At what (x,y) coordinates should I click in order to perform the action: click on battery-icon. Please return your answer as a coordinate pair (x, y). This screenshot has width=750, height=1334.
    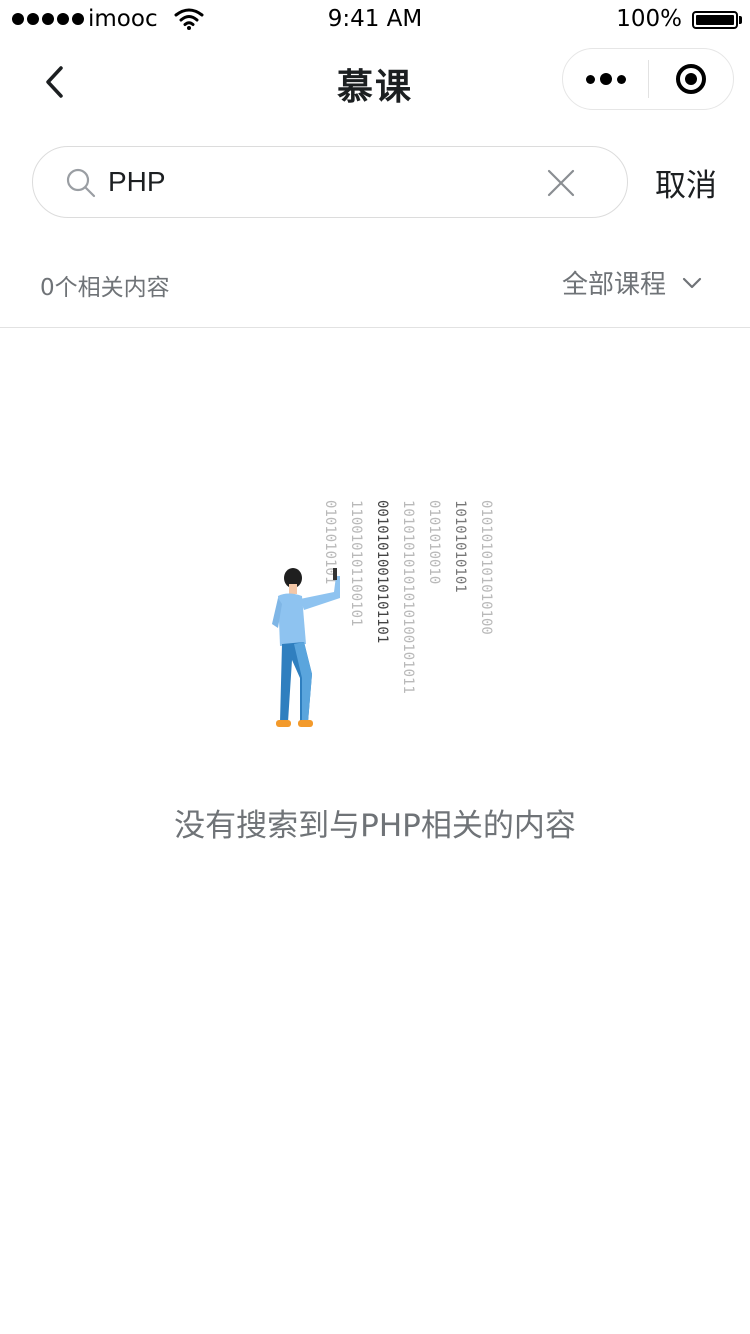
    Looking at the image, I should click on (715, 20).